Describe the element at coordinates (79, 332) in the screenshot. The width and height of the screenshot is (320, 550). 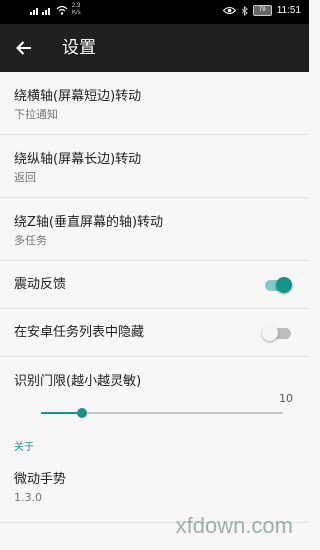
I see `setting-title: 在安卓任务列表中隐藏` at that location.